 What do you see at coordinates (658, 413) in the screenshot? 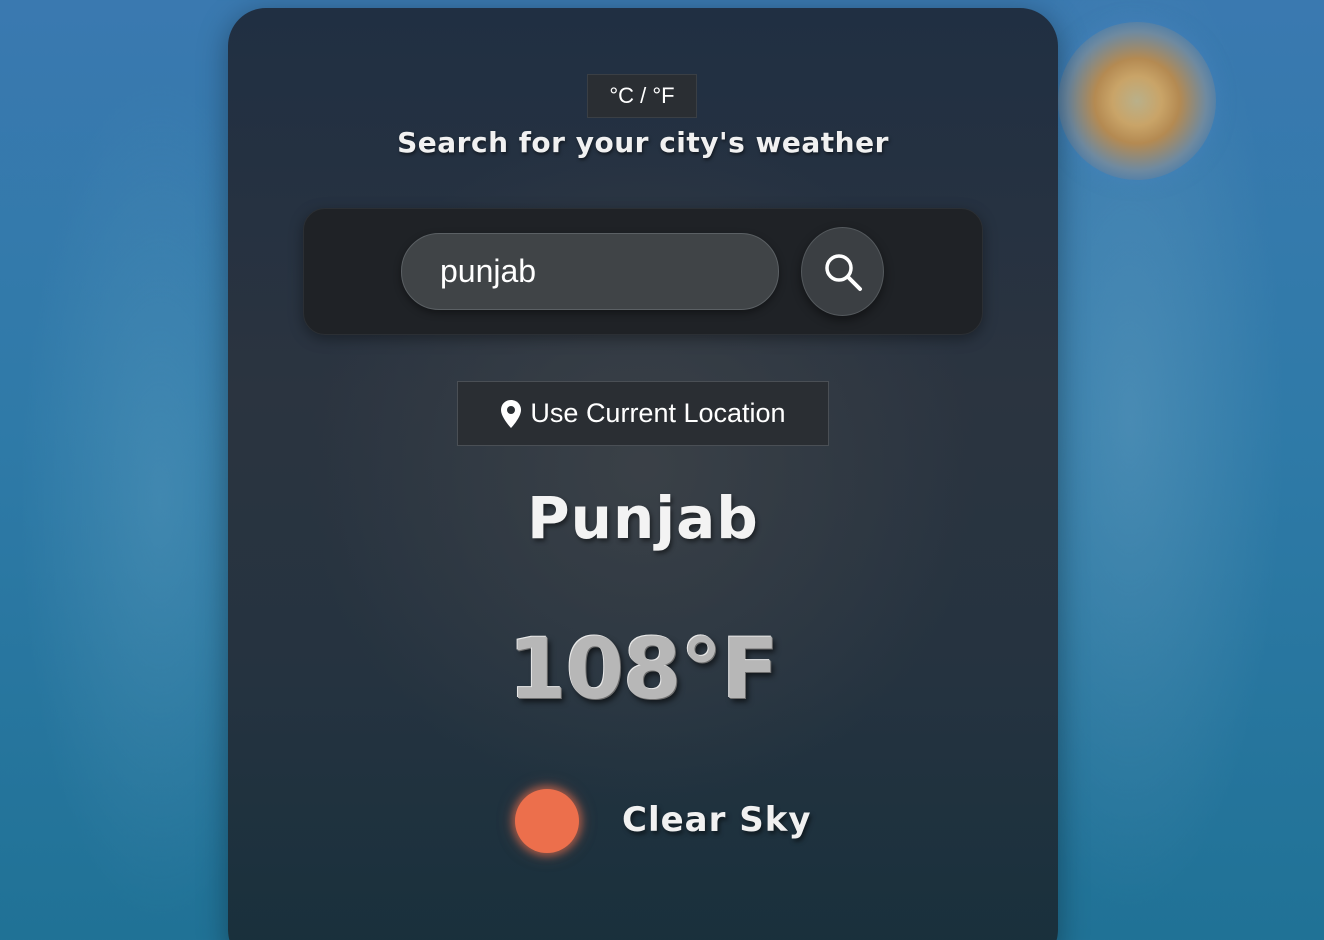
I see `use-current-location-label: Use Current Location` at bounding box center [658, 413].